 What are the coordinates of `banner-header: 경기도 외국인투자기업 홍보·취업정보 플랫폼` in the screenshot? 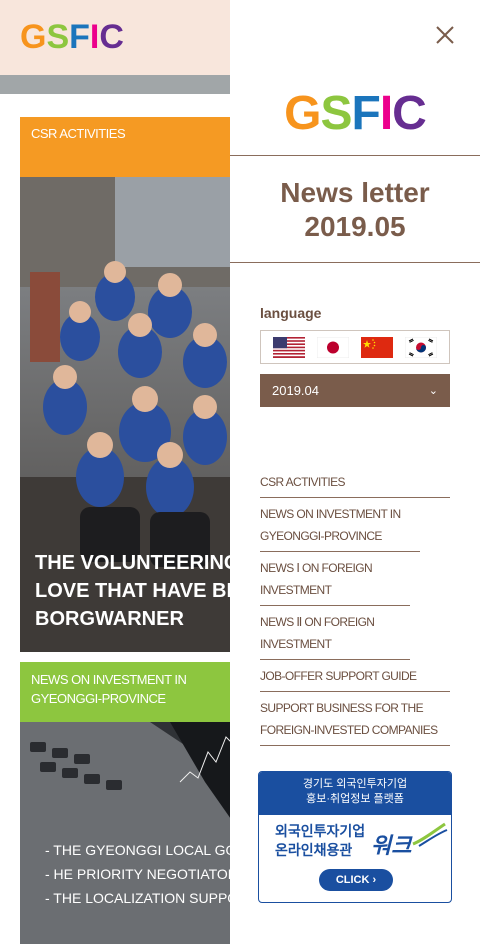 It's located at (355, 793).